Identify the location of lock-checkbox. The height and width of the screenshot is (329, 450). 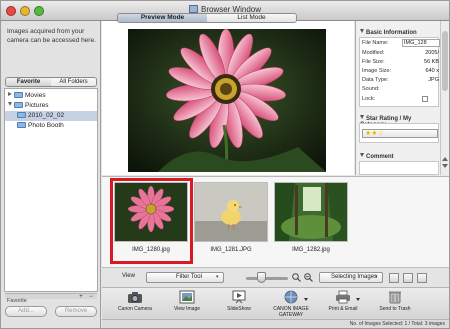
(425, 99).